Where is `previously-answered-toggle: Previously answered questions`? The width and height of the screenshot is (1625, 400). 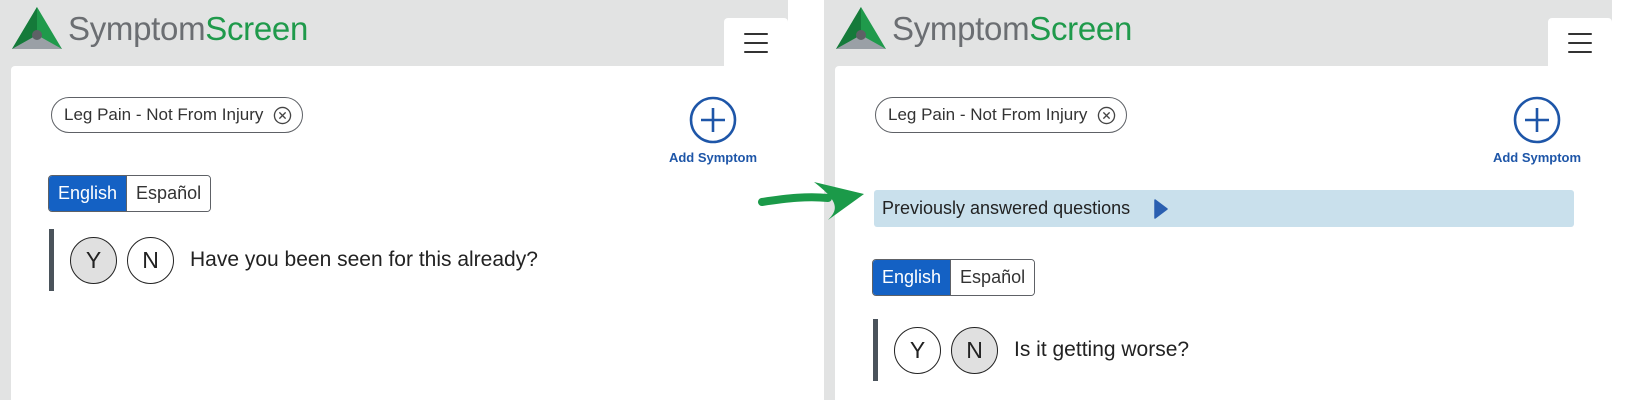
previously-answered-toggle: Previously answered questions is located at coordinates (1224, 208).